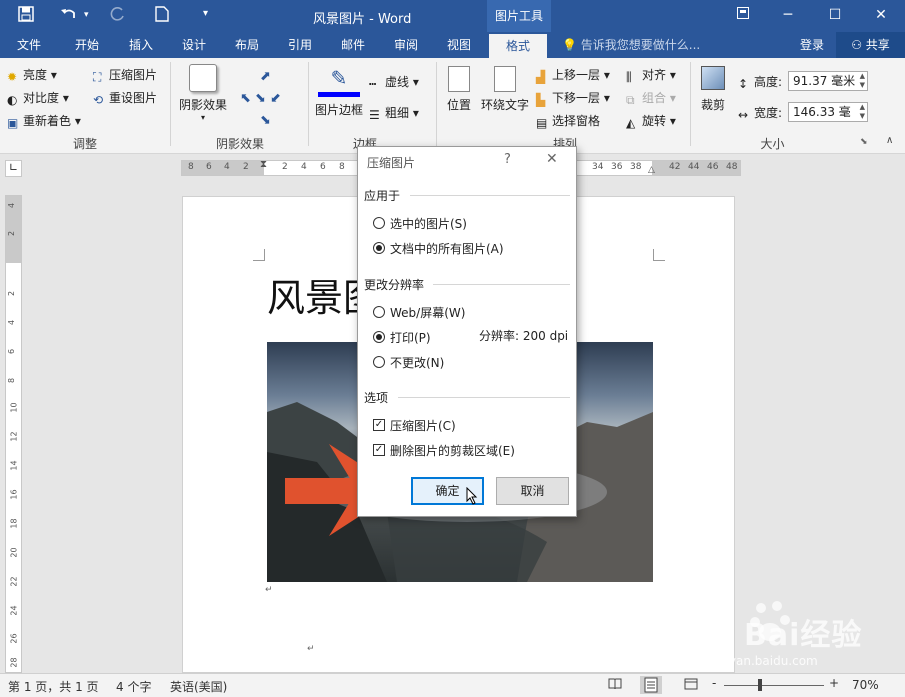 The height and width of the screenshot is (697, 905). I want to click on wrap-text-button: 环绕文字, so click(505, 89).